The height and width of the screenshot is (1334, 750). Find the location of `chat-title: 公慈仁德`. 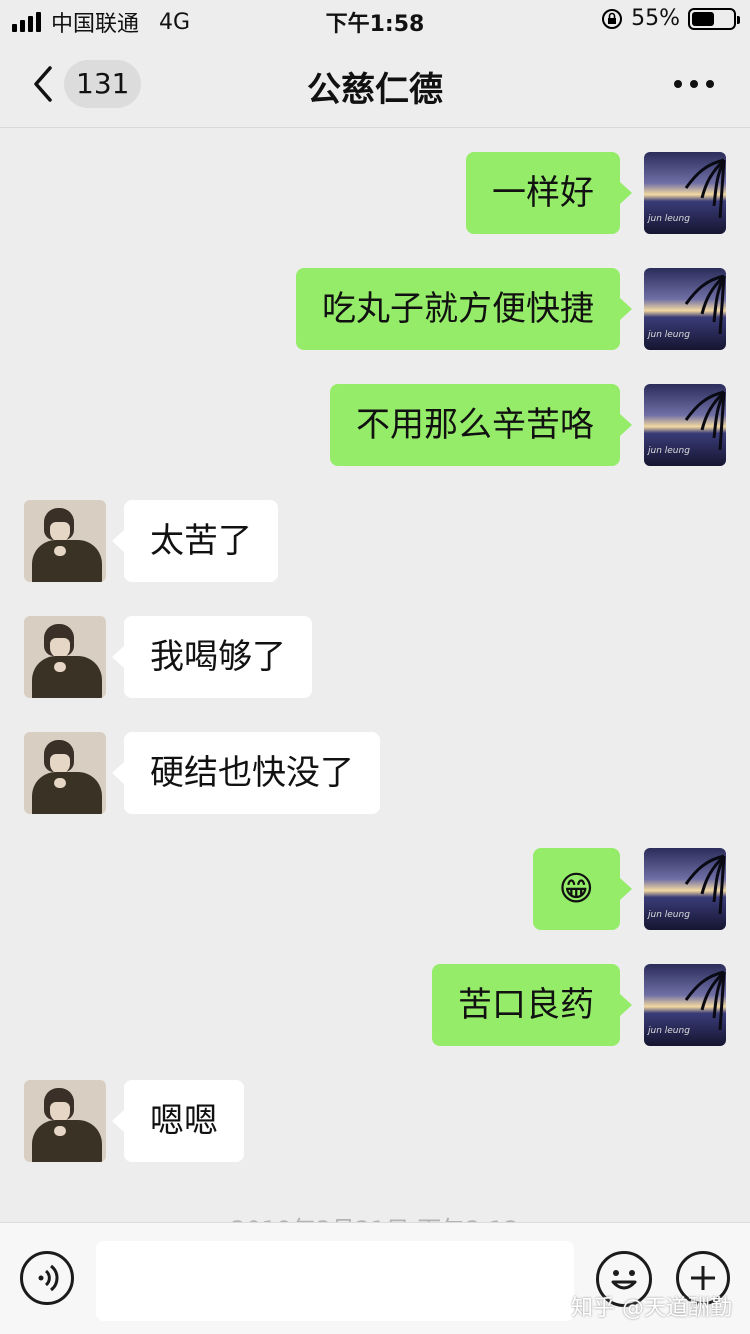

chat-title: 公慈仁德 is located at coordinates (375, 90).